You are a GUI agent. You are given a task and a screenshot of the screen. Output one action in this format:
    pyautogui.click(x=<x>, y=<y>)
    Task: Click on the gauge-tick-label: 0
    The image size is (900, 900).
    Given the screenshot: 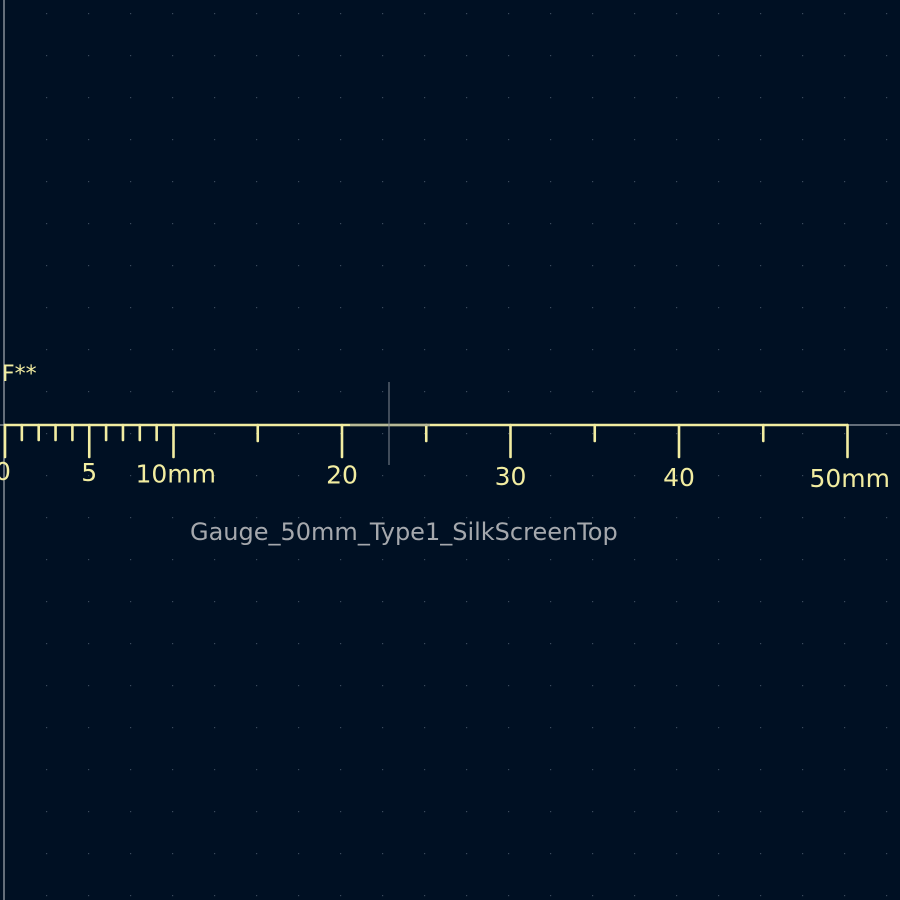 What is the action you would take?
    pyautogui.click(x=5, y=471)
    